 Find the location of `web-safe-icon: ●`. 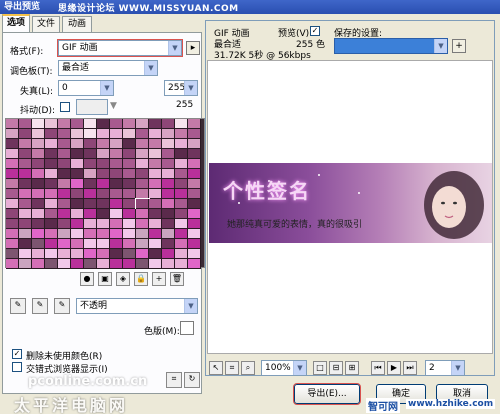

web-safe-icon: ● is located at coordinates (87, 279).